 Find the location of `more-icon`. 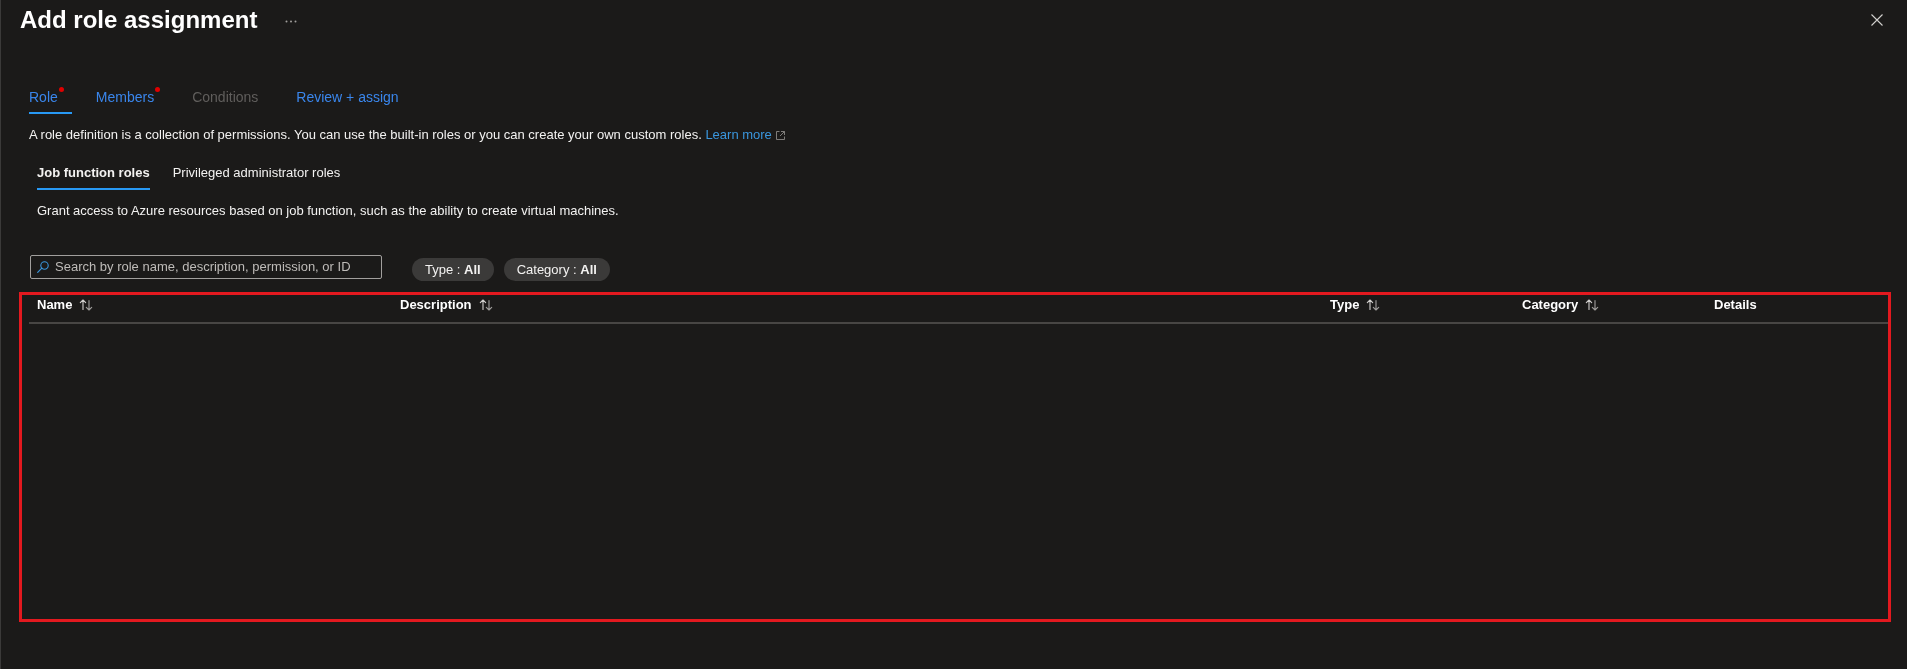

more-icon is located at coordinates (291, 21).